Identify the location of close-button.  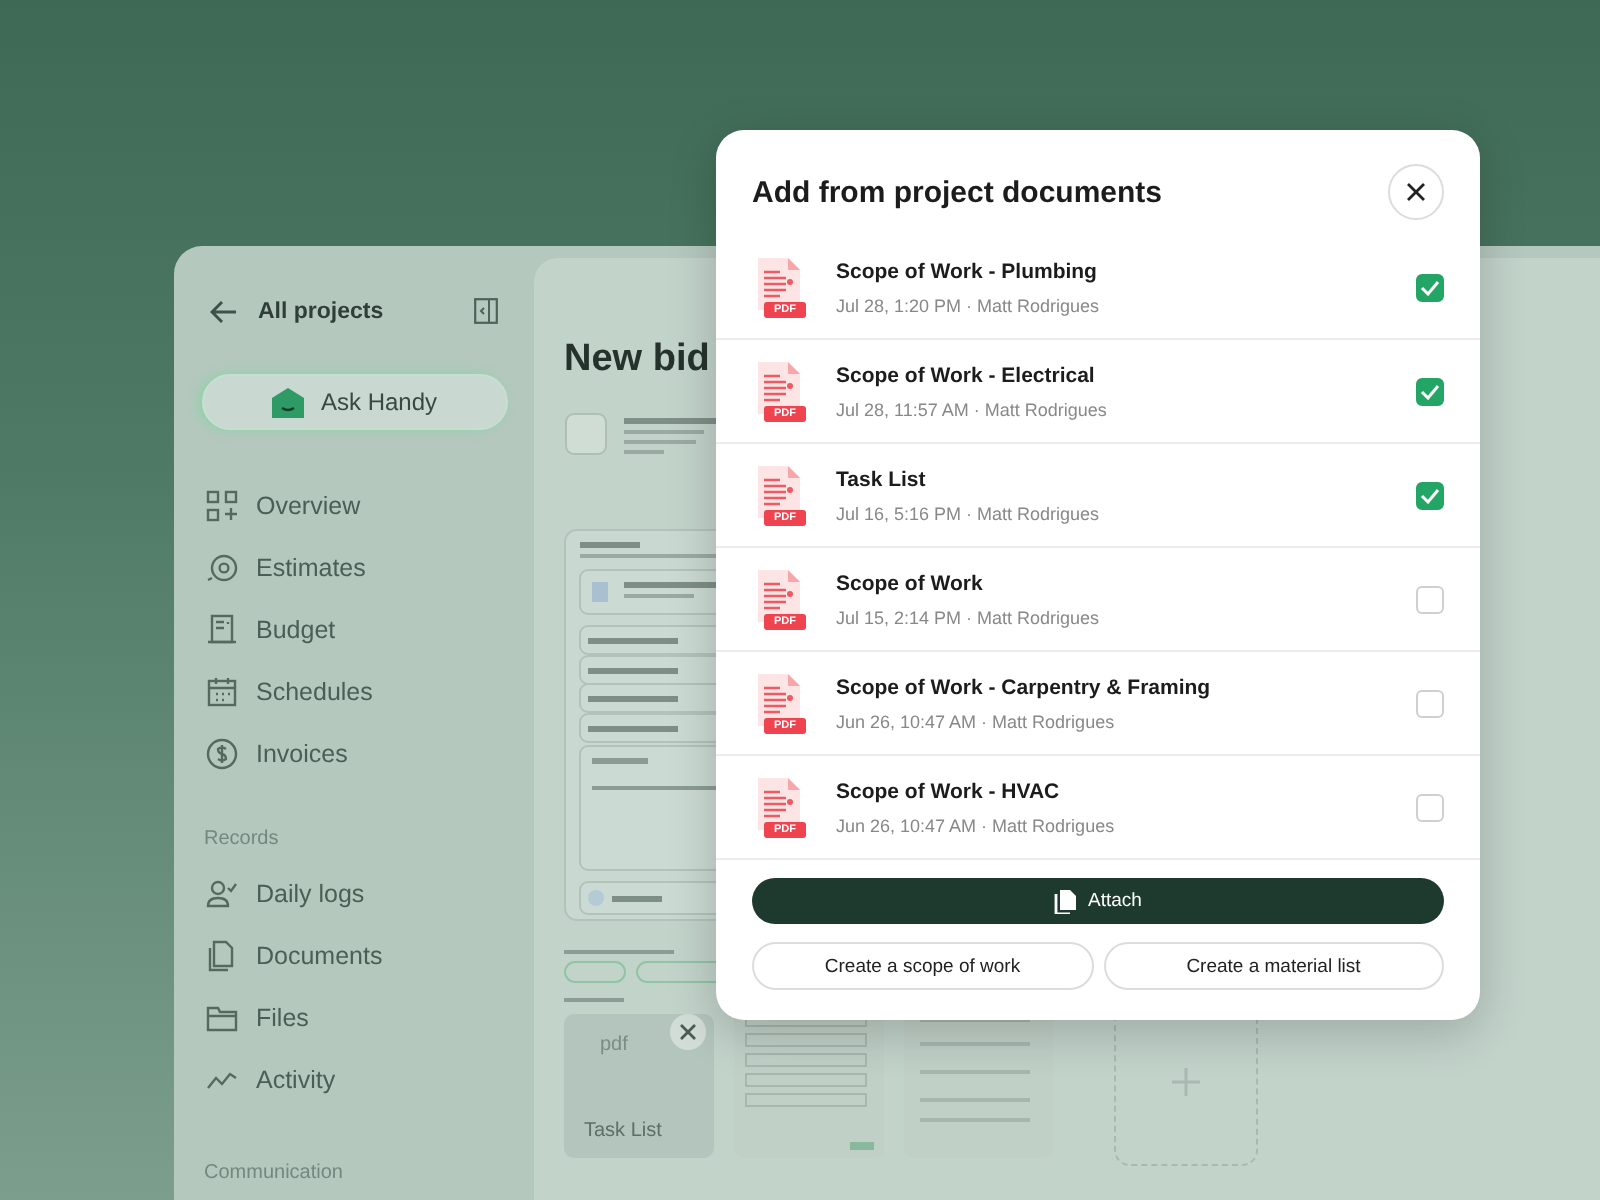
(1416, 192).